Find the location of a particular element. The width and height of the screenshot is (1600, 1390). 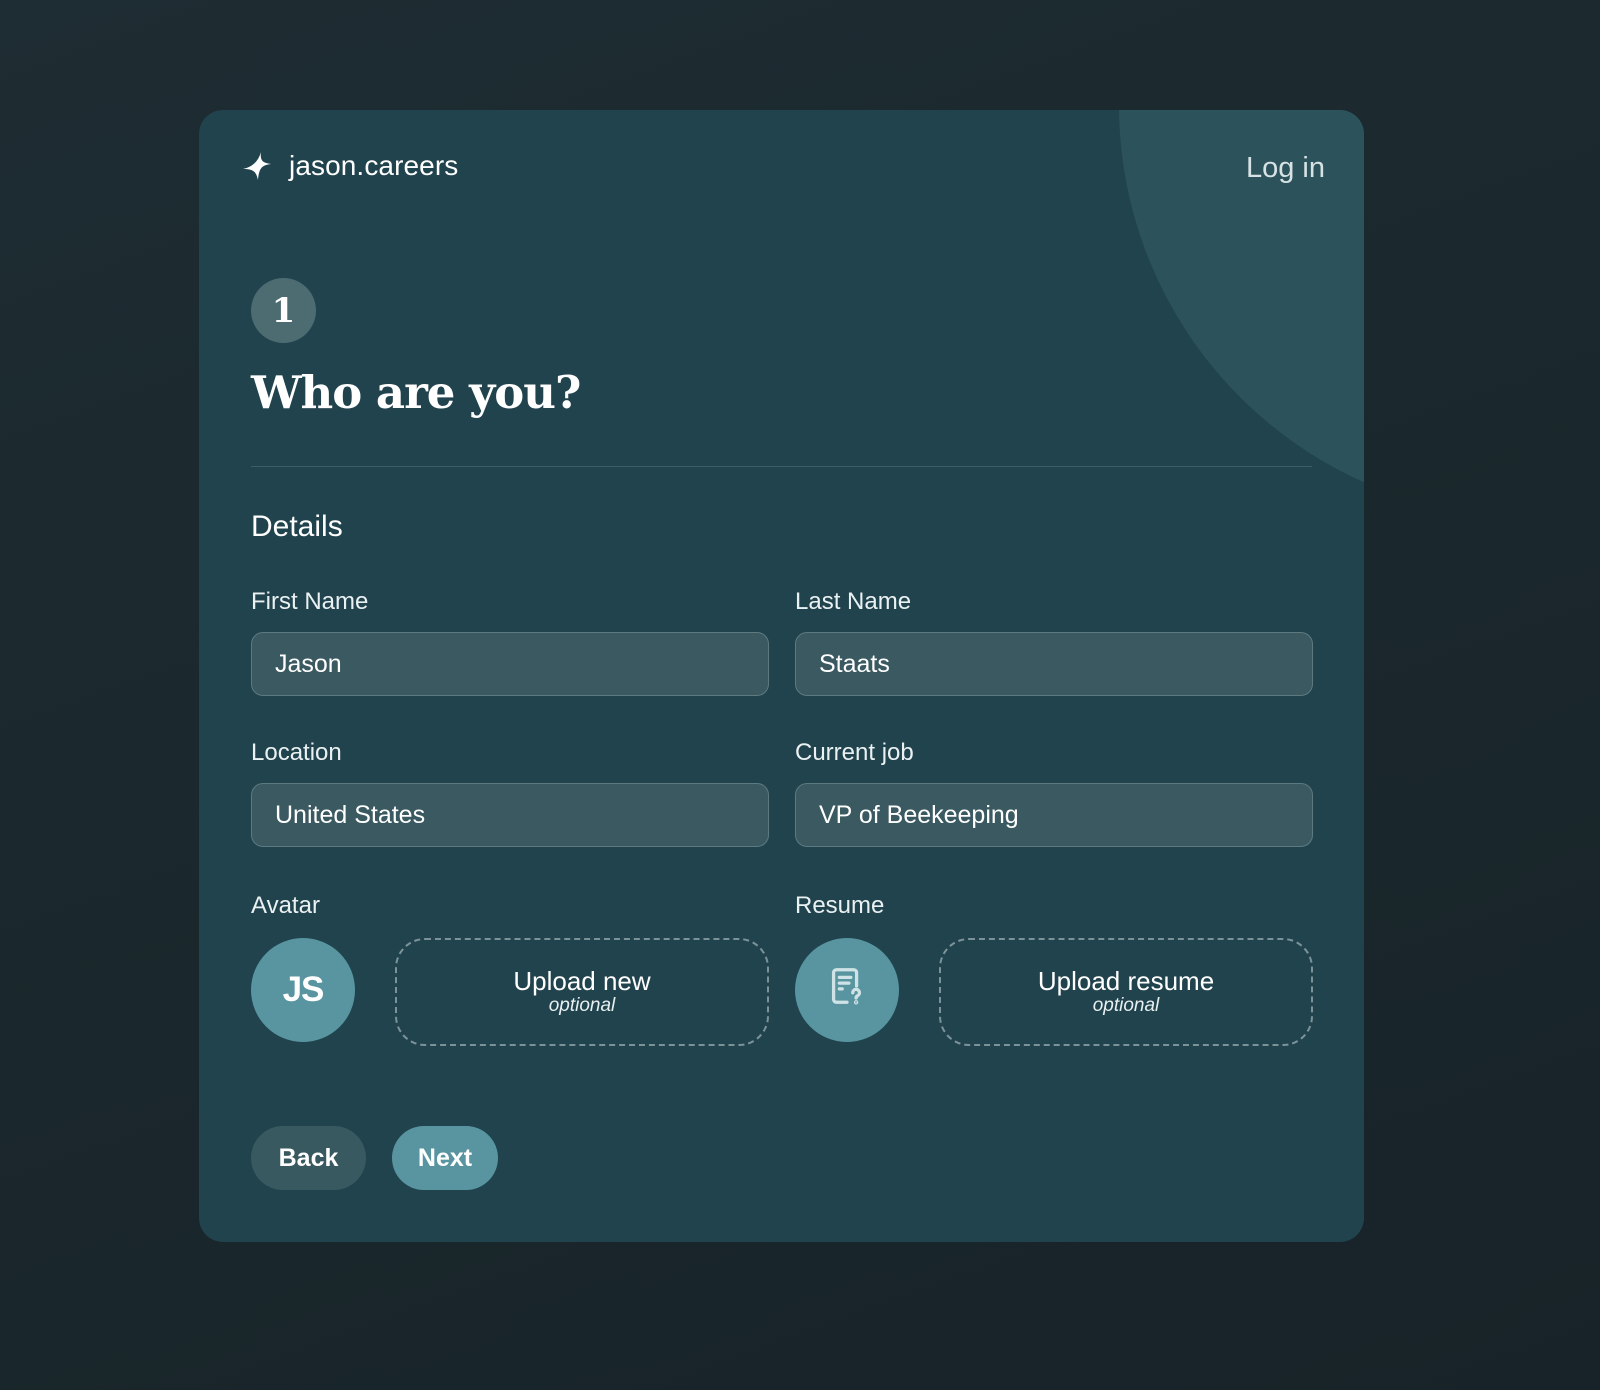

upload-resume-optional: optional is located at coordinates (1126, 1005).